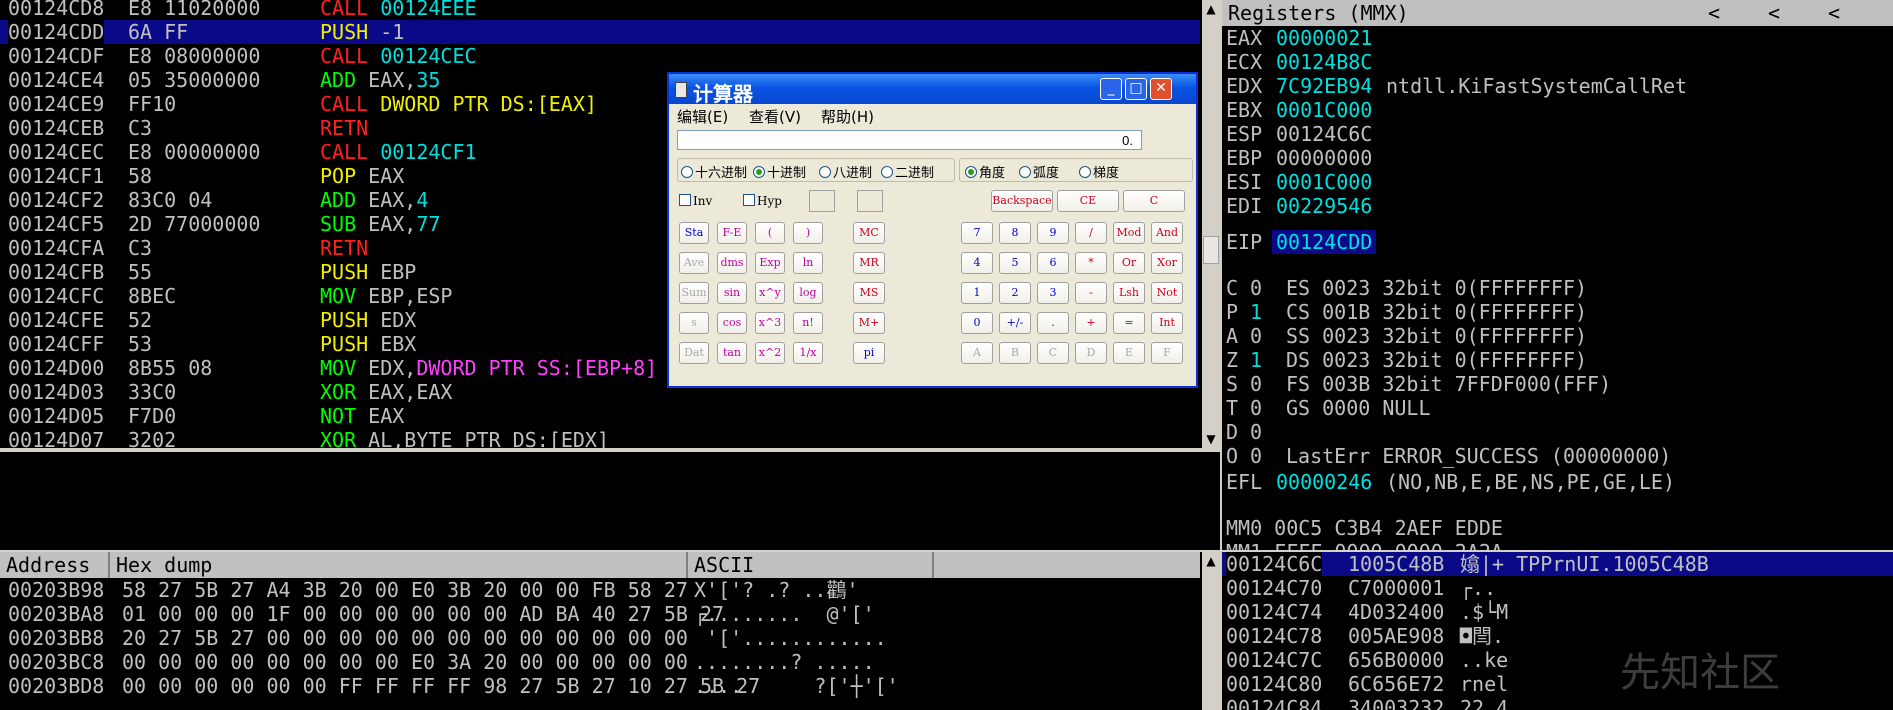  What do you see at coordinates (1091, 353) in the screenshot?
I see `calc-key-button: D` at bounding box center [1091, 353].